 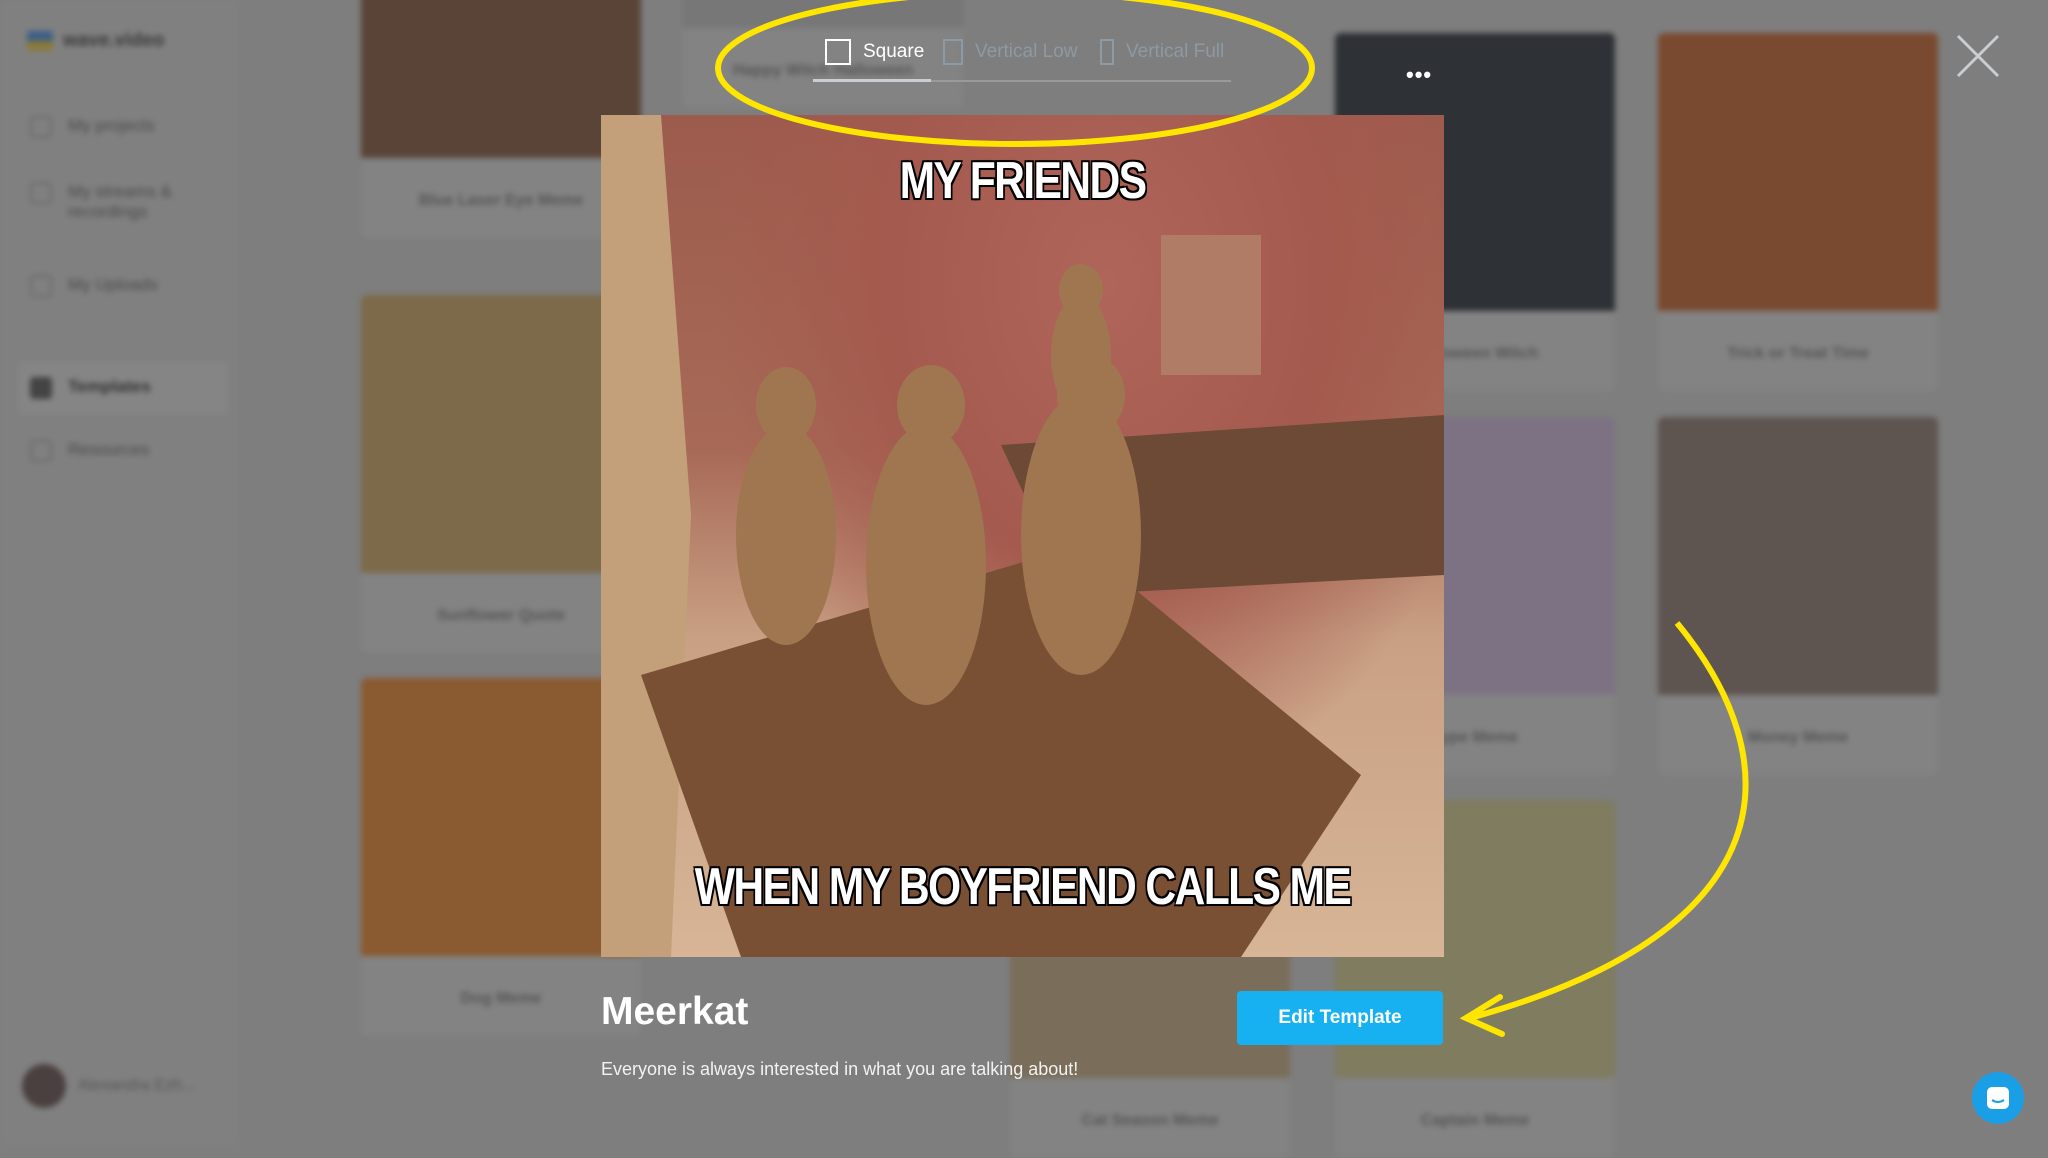 I want to click on card-label: Cat Season Meme, so click(x=1150, y=1120).